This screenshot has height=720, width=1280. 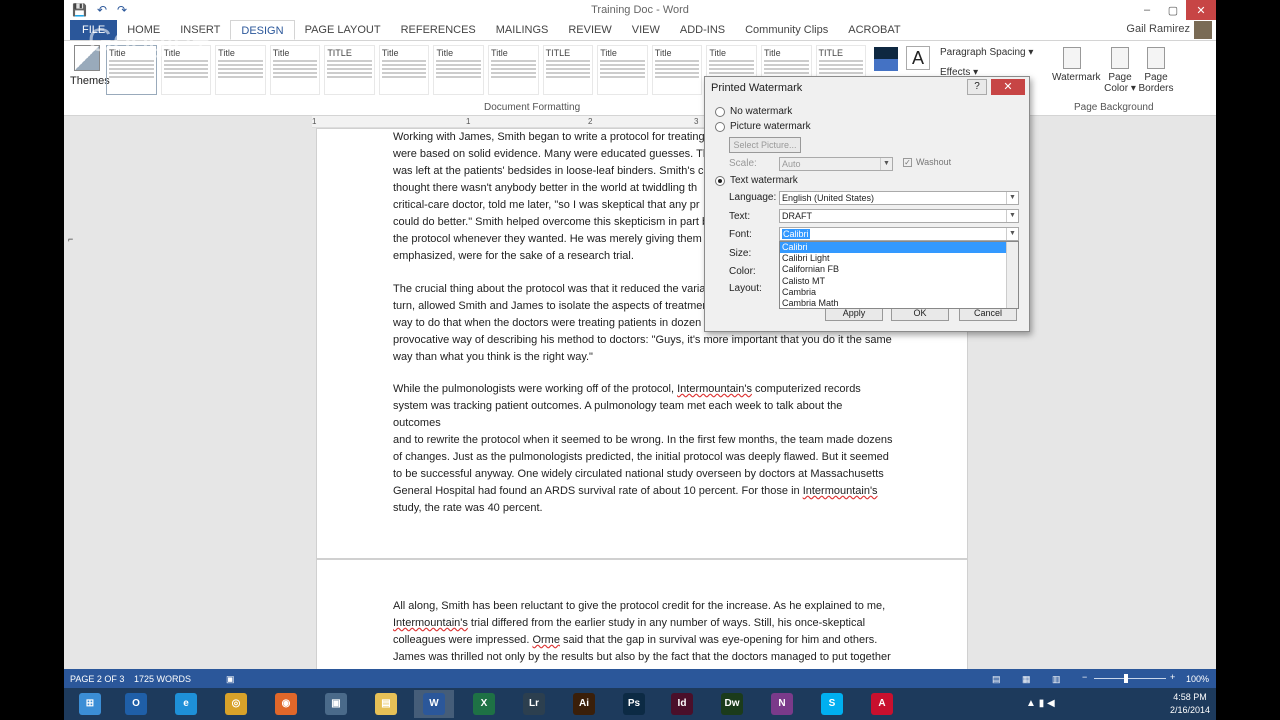 I want to click on paragraph-spacing-button: Paragraph Spacing ▾, so click(x=986, y=52).